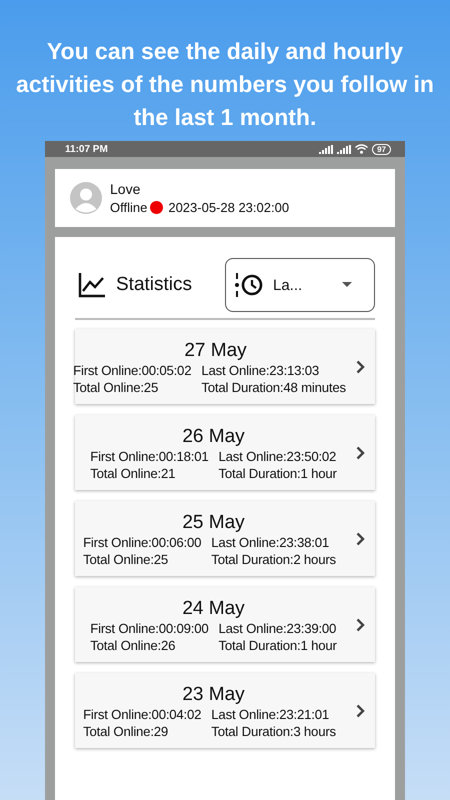 This screenshot has height=800, width=450. What do you see at coordinates (273, 731) in the screenshot?
I see `total-duration: Total Duration:3 hours` at bounding box center [273, 731].